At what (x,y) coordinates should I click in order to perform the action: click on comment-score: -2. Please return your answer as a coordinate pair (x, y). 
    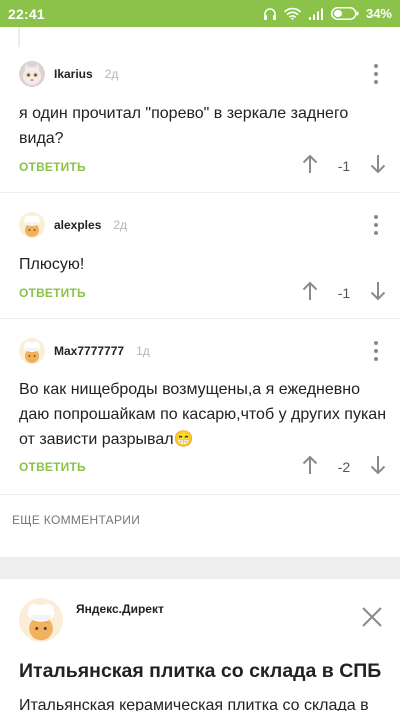
    Looking at the image, I should click on (344, 467).